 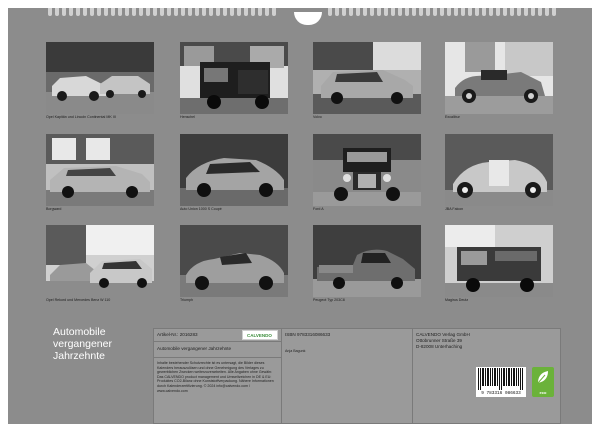 What do you see at coordinates (439, 340) in the screenshot?
I see `publisher-line: Ottobrunner Straße 39` at bounding box center [439, 340].